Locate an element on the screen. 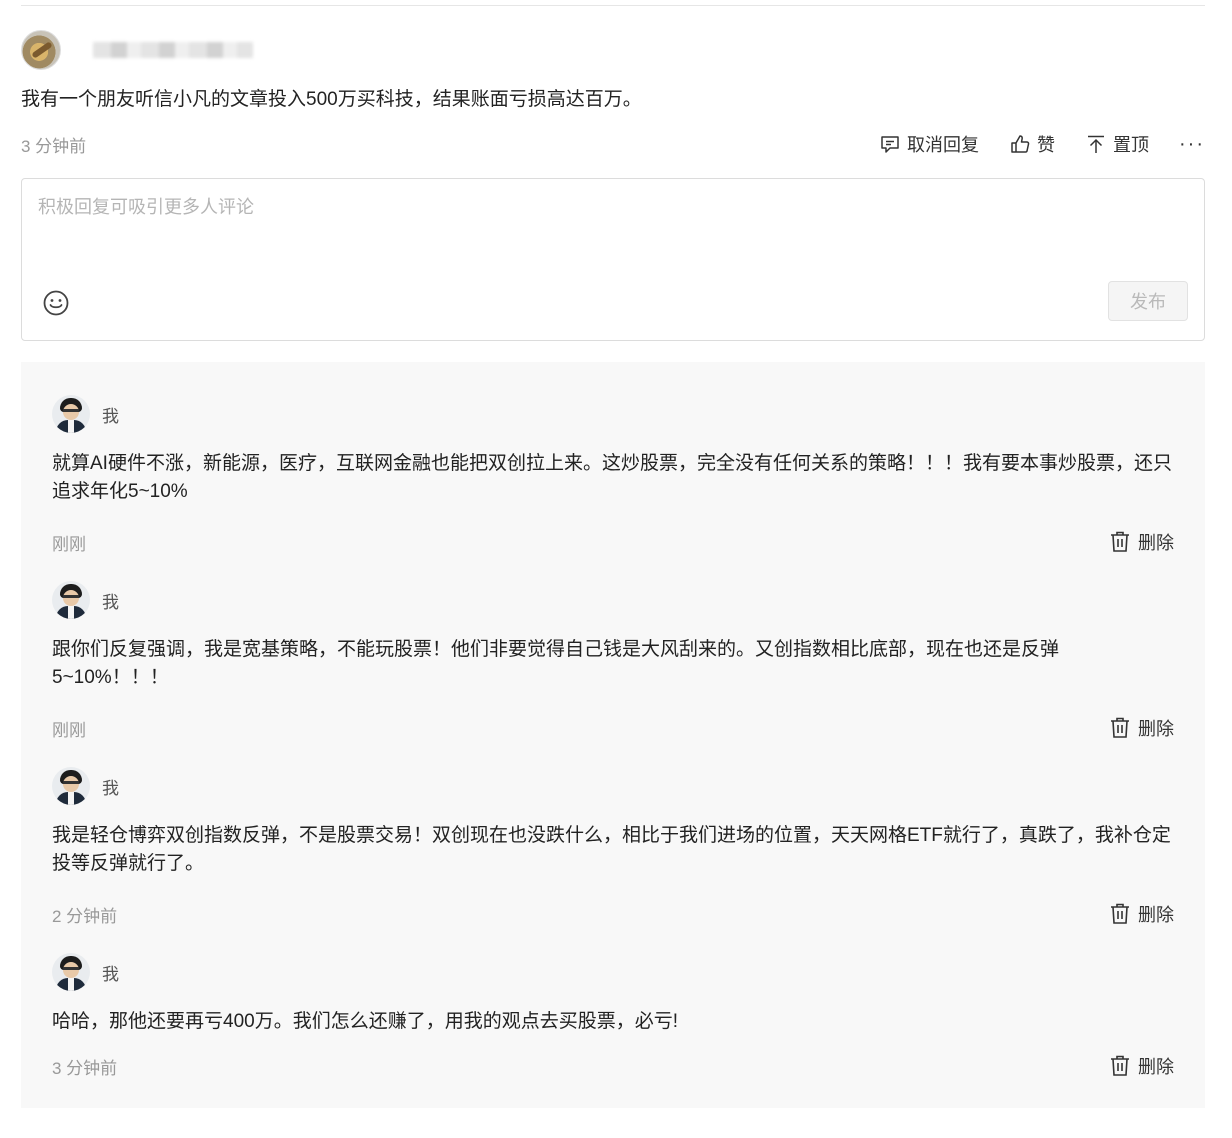 Image resolution: width=1232 pixels, height=1138 pixels. reply-time: 2 分钟前 is located at coordinates (85, 916).